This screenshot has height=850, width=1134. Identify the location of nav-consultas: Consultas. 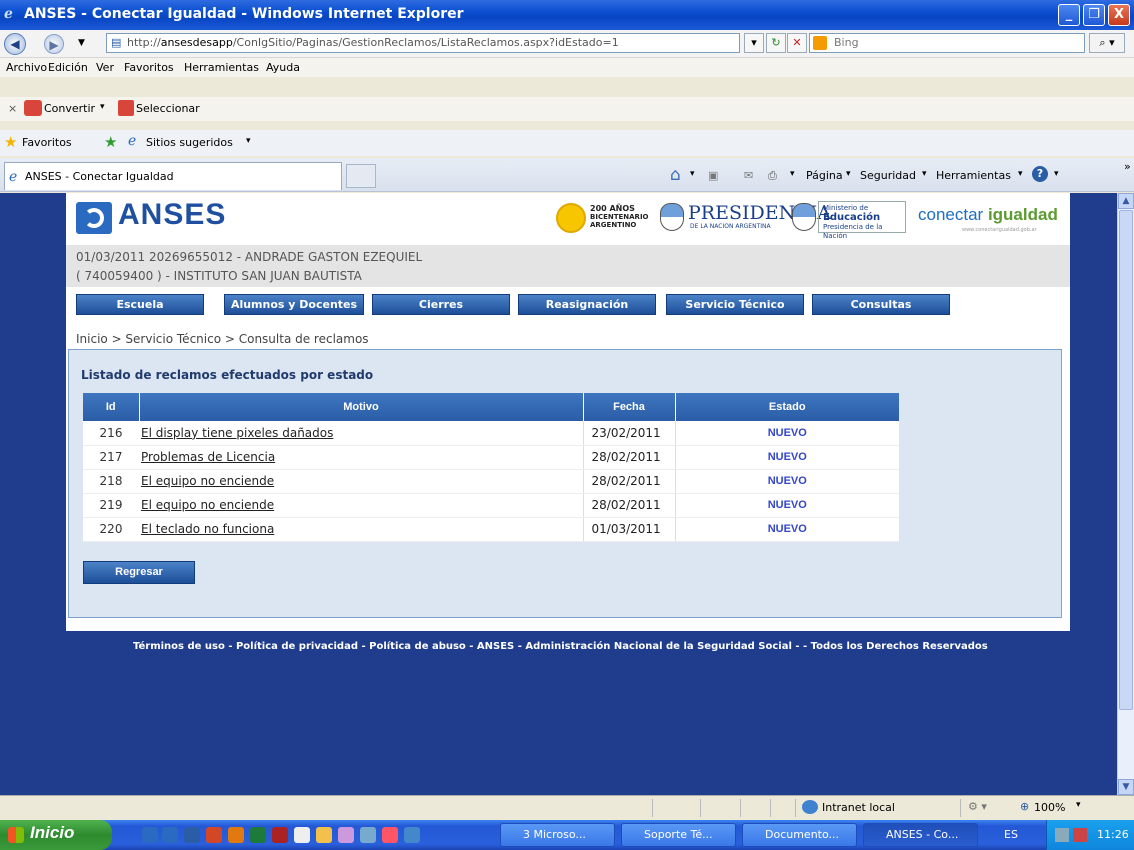
(881, 304).